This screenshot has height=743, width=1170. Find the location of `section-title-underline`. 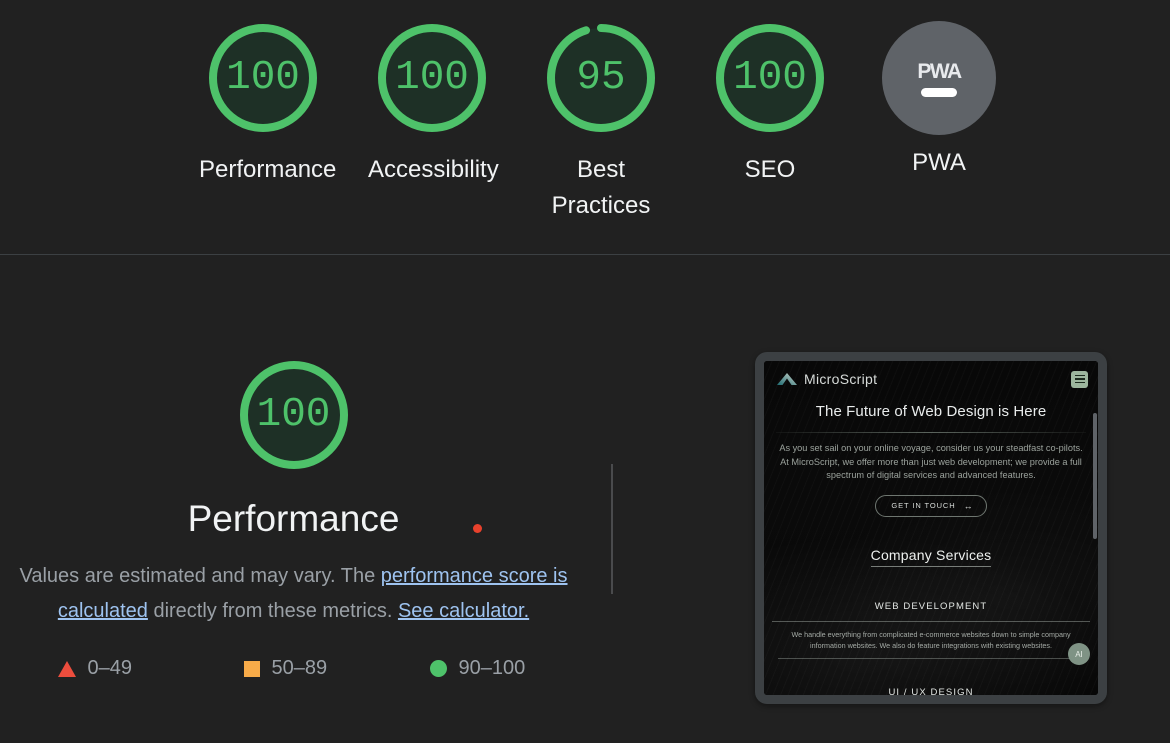

section-title-underline is located at coordinates (931, 566).